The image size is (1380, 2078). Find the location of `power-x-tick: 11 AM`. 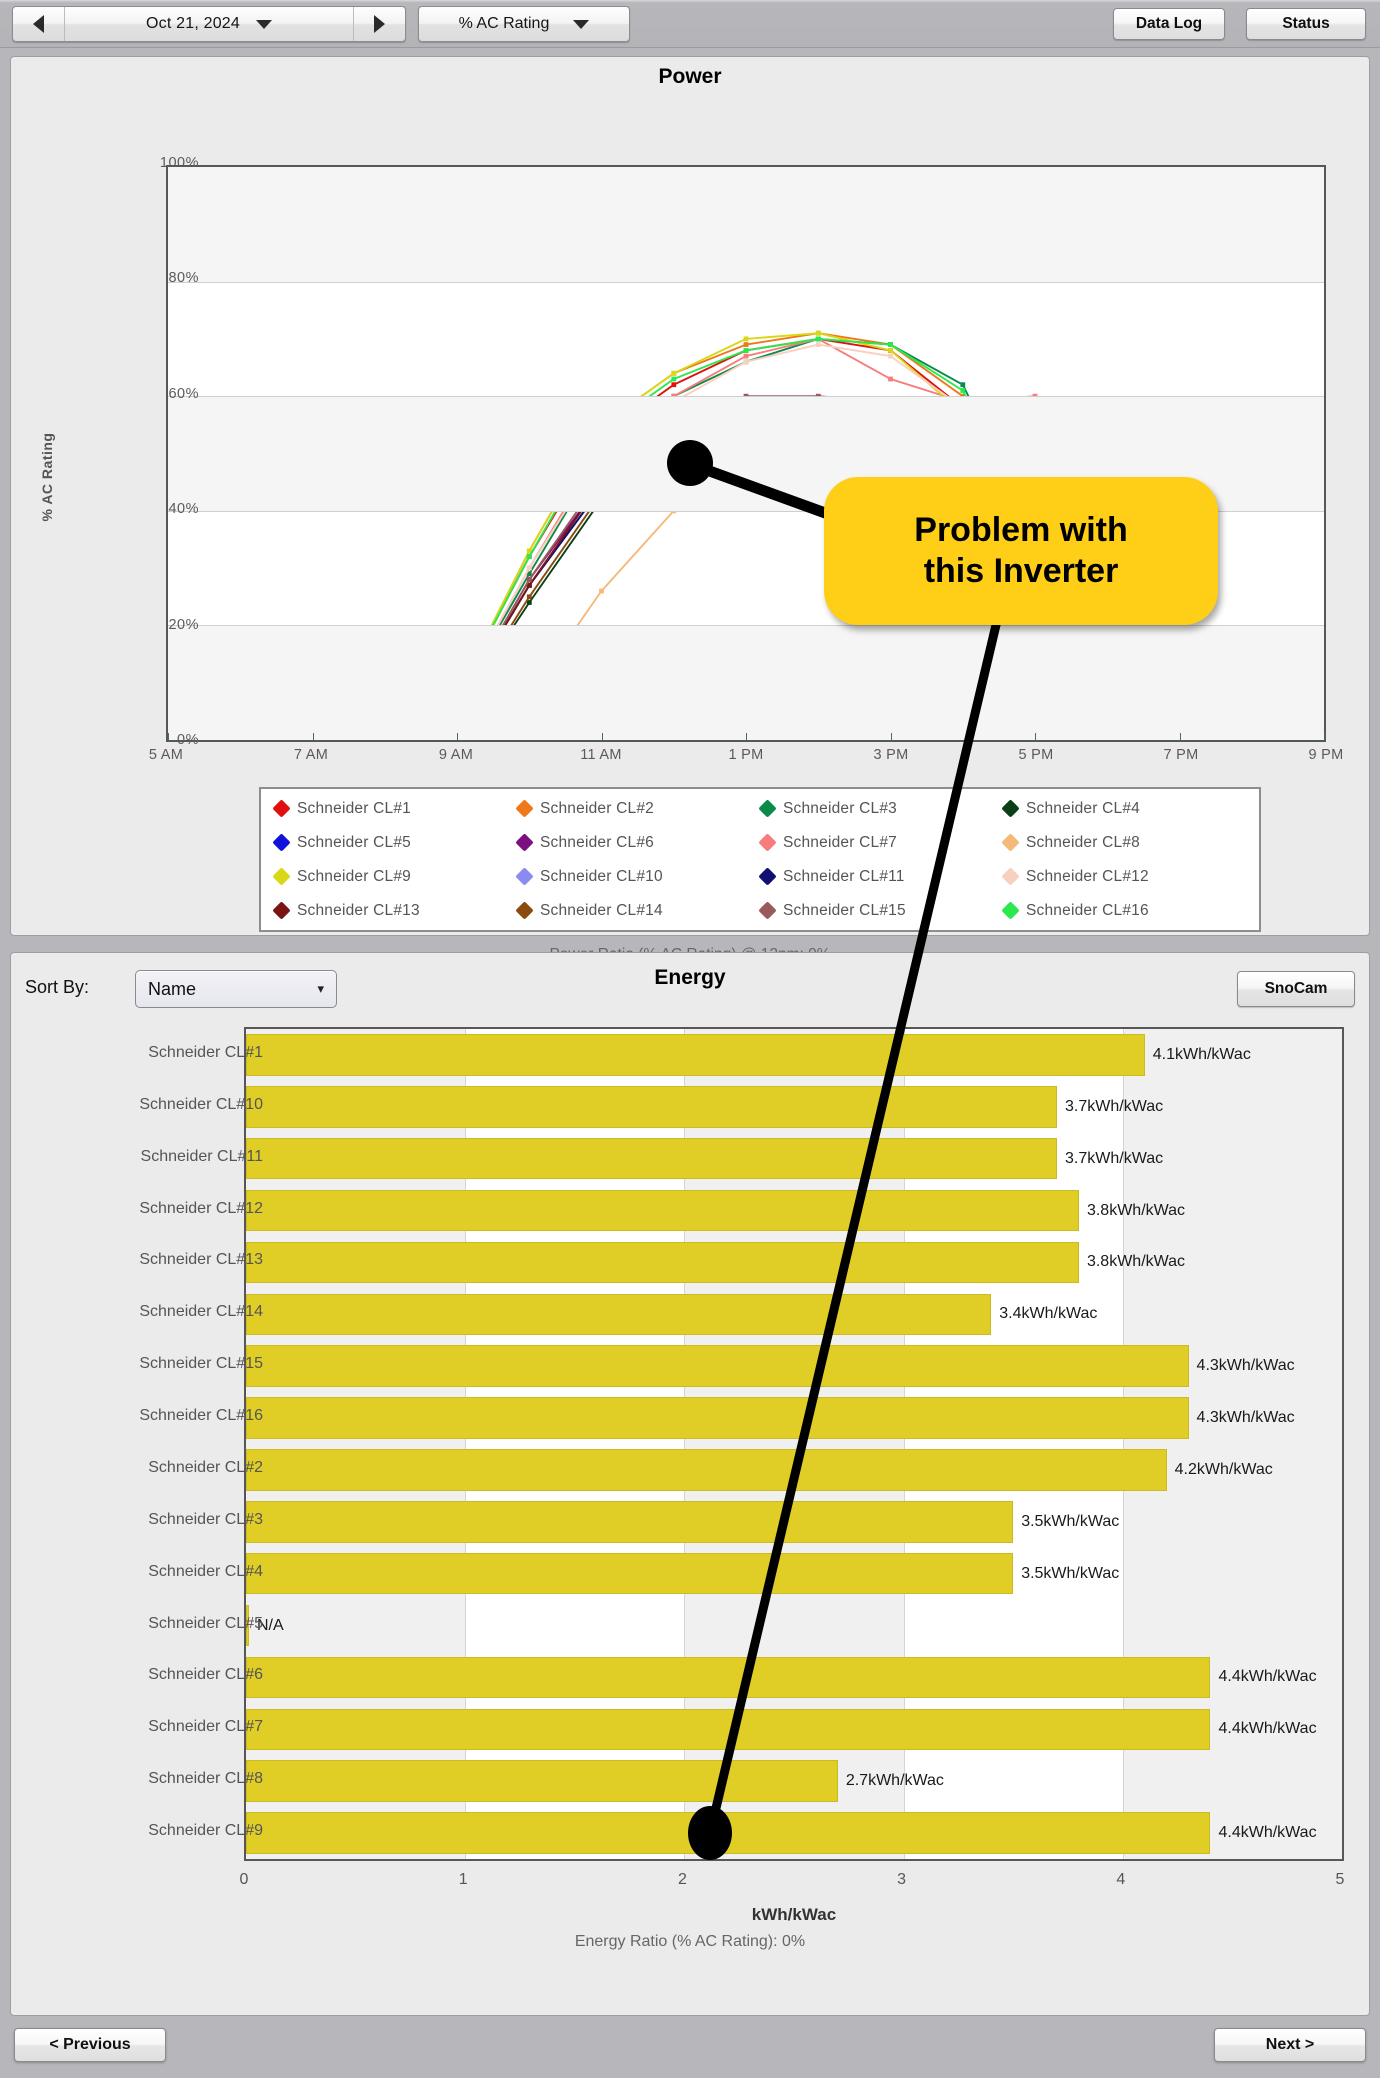

power-x-tick: 11 AM is located at coordinates (601, 755).